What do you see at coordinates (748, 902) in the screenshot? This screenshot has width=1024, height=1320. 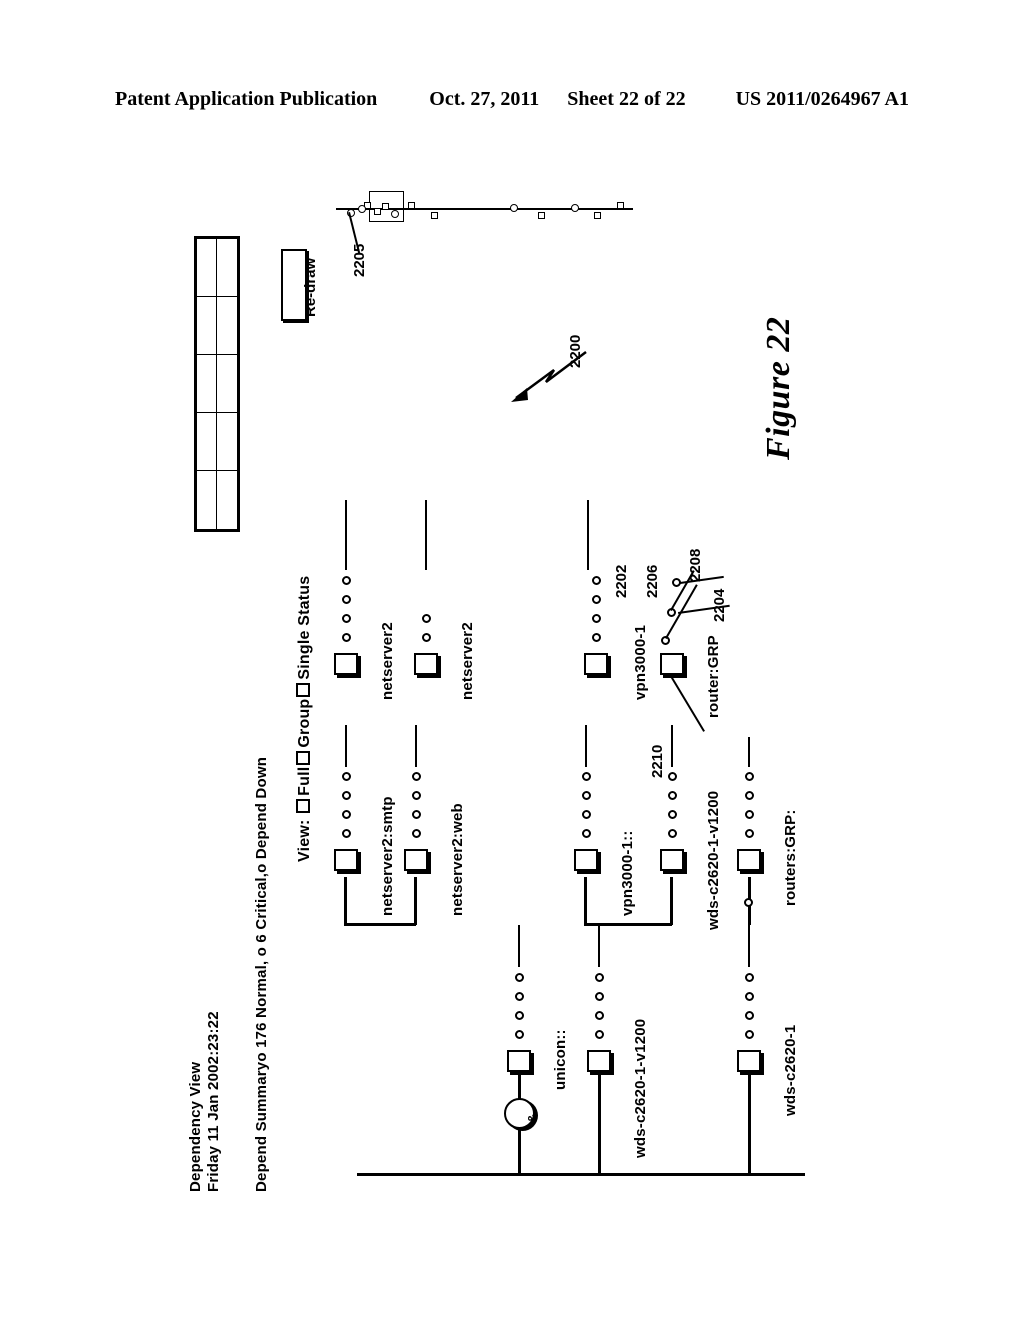 I see `link-status-dot` at bounding box center [748, 902].